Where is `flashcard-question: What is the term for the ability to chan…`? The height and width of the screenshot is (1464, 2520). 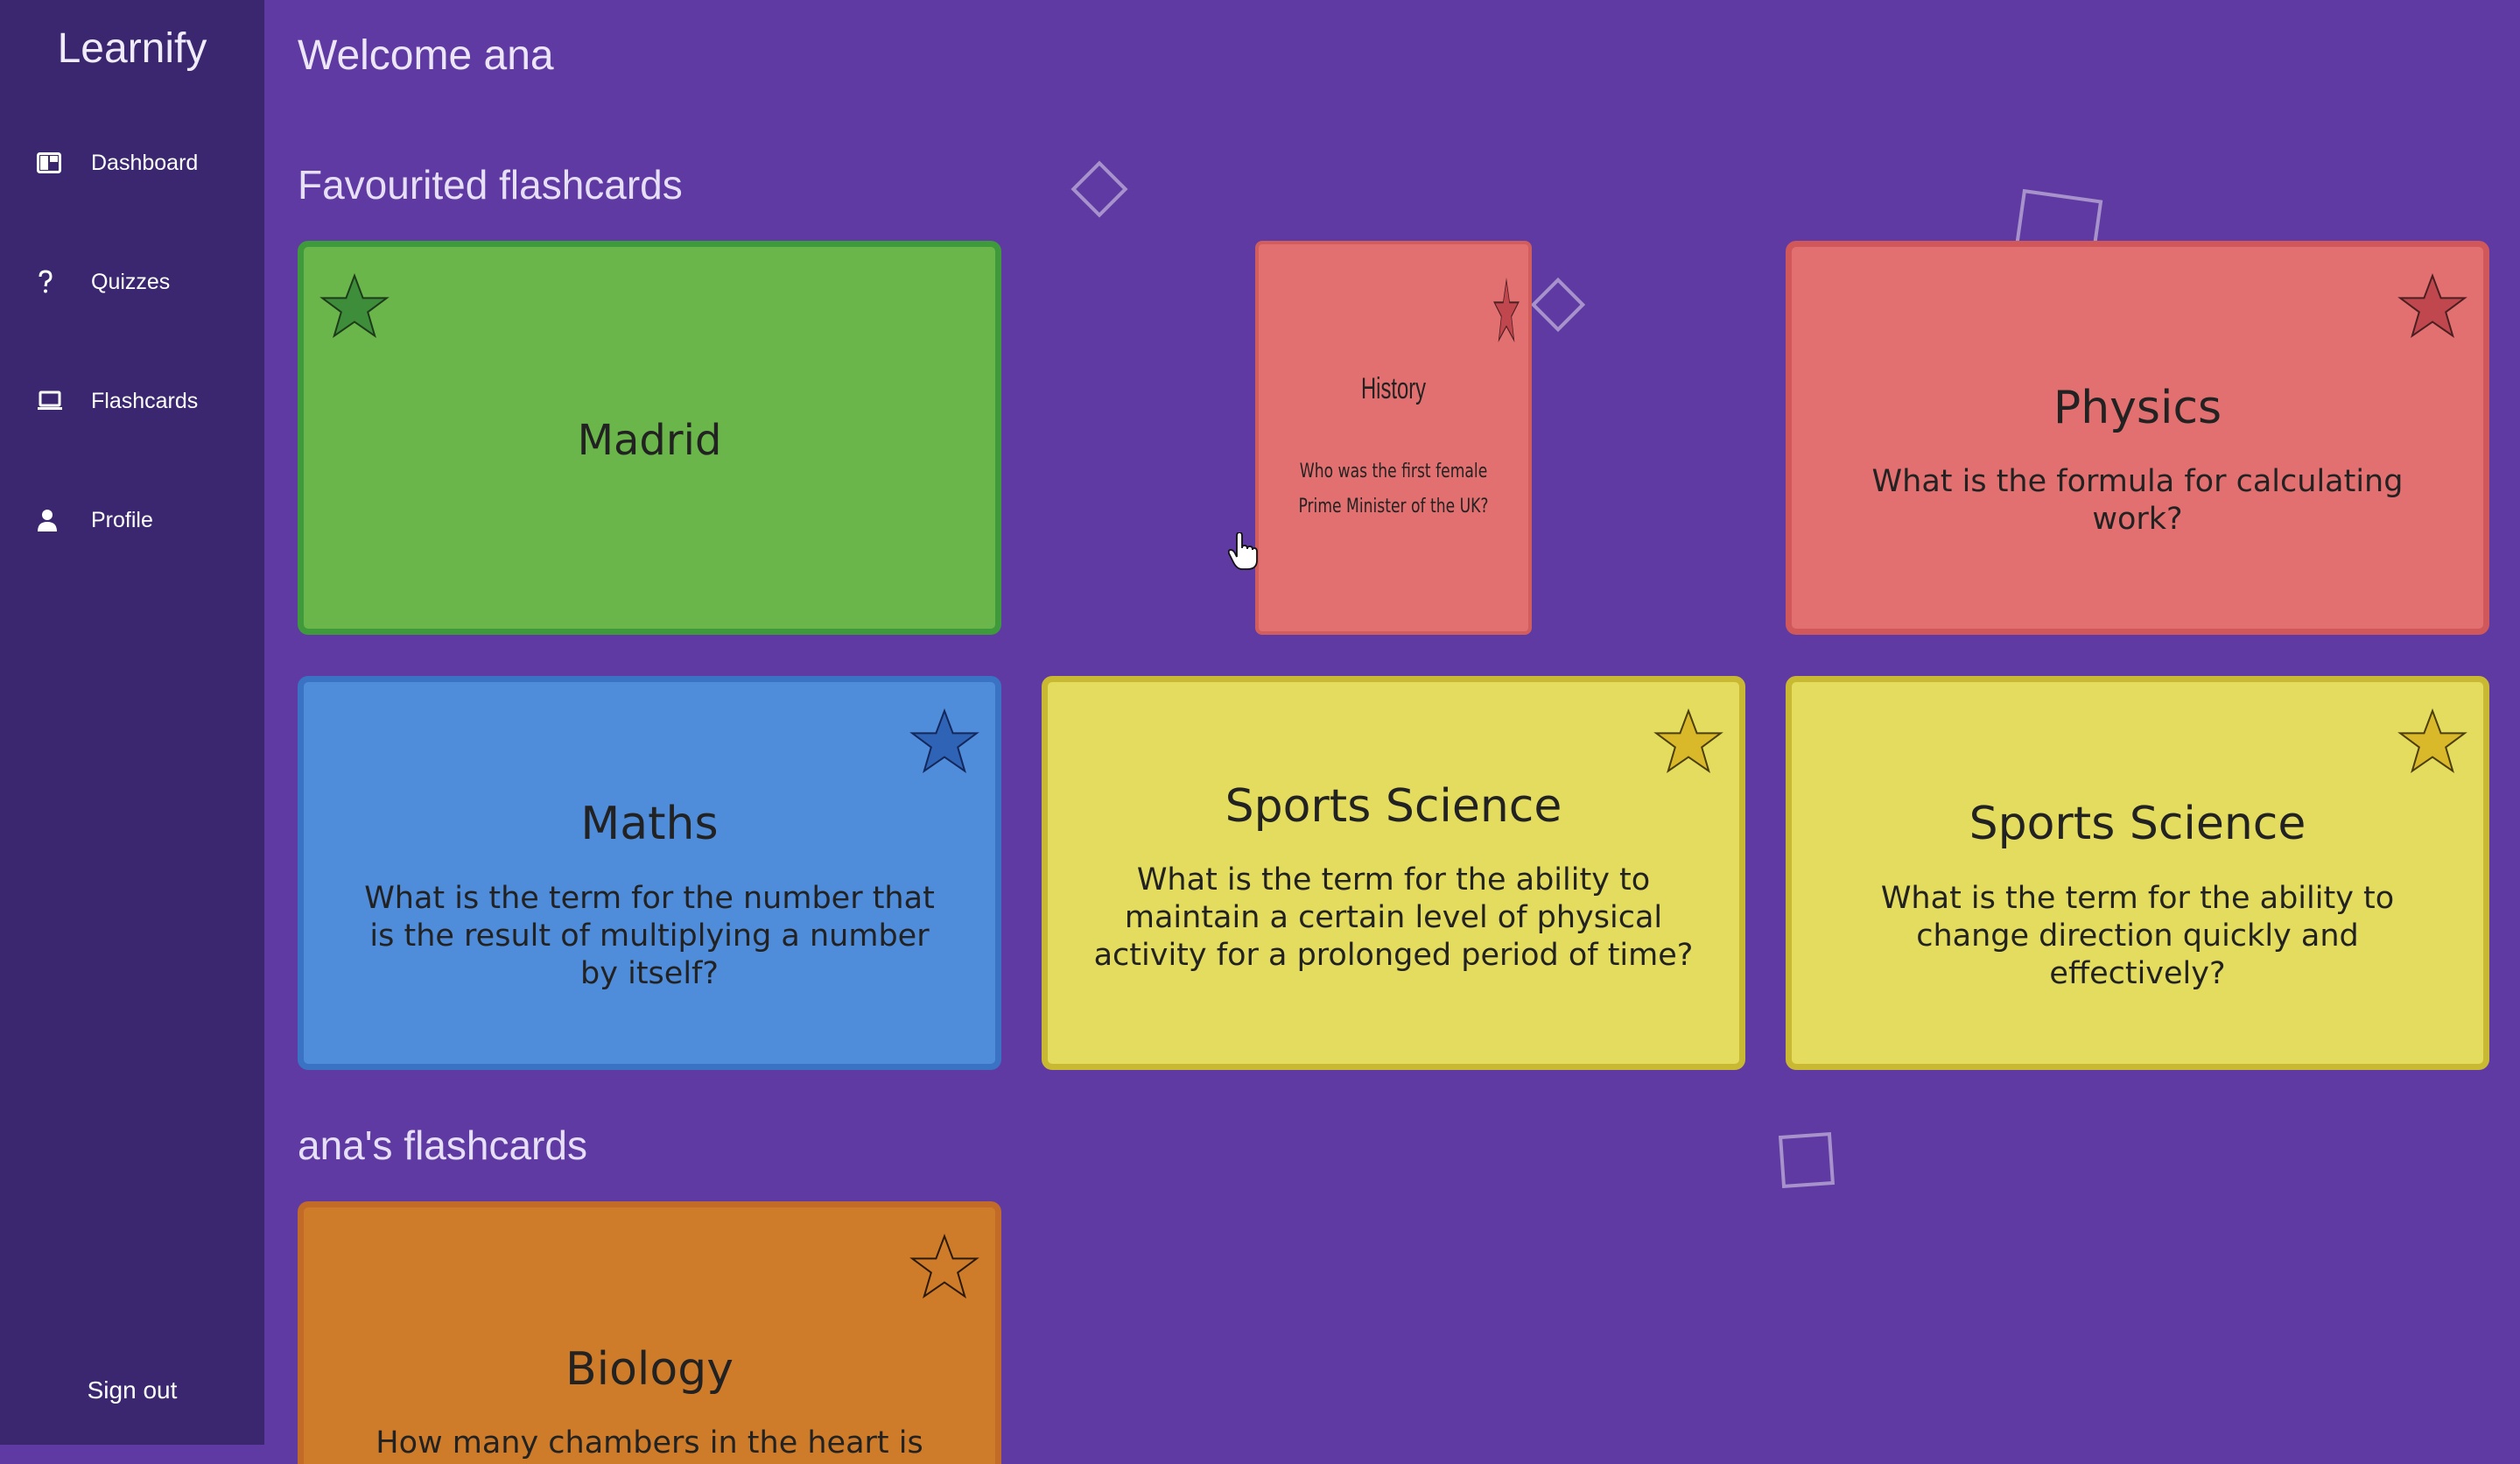 flashcard-question: What is the term for the ability to chan… is located at coordinates (2137, 936).